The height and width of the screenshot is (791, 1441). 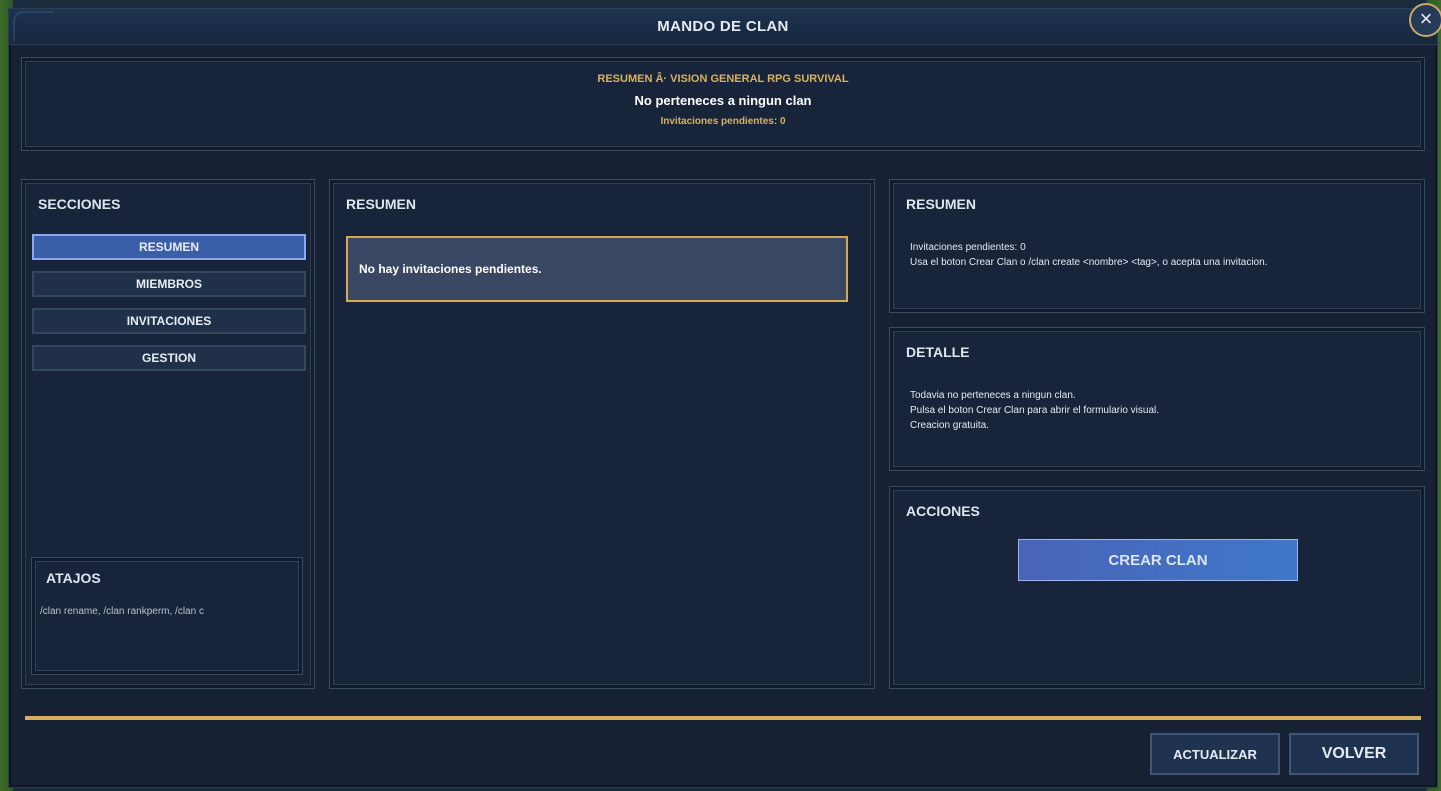 I want to click on actions-panel: ACCIONES CREAR CLAN, so click(x=1157, y=587).